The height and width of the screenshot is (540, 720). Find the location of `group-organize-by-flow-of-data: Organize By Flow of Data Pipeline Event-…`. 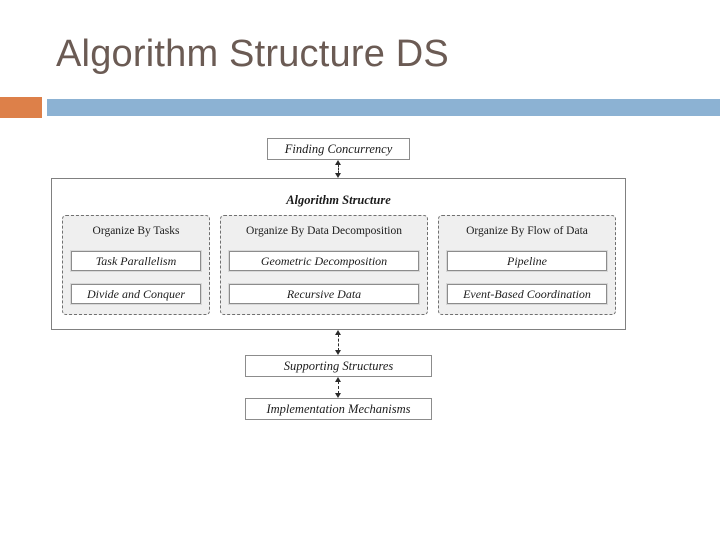

group-organize-by-flow-of-data: Organize By Flow of Data Pipeline Event-… is located at coordinates (527, 265).